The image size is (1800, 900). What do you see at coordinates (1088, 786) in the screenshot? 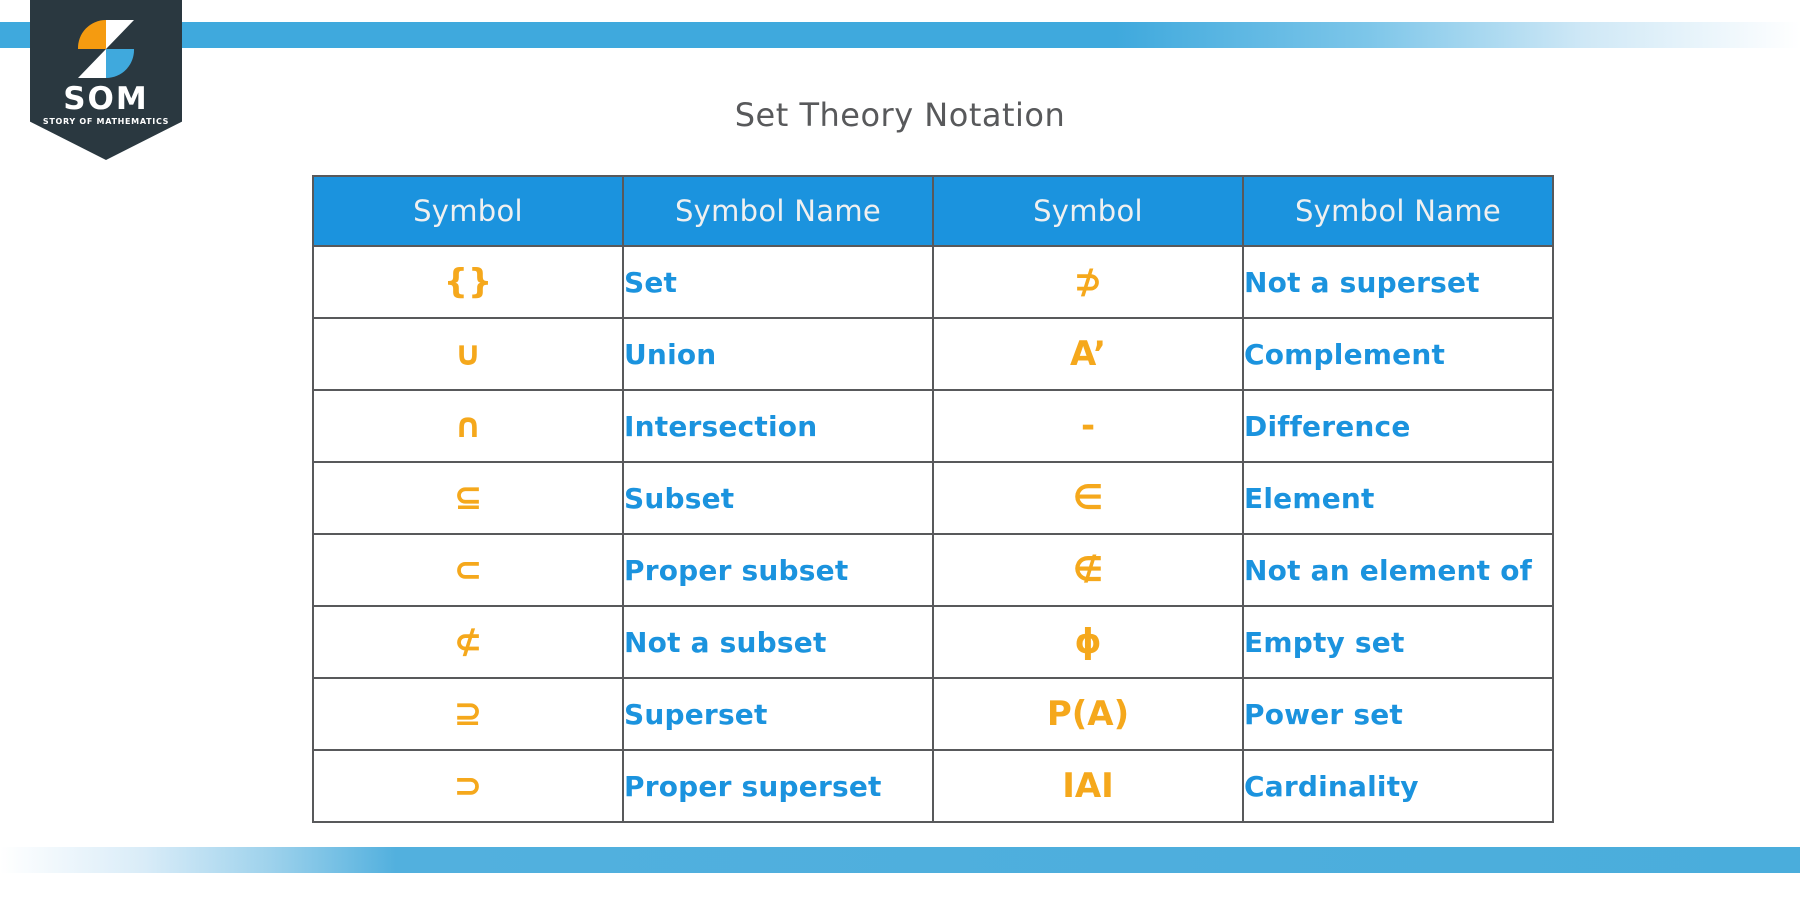
I see `symbol-cell: IAI` at bounding box center [1088, 786].